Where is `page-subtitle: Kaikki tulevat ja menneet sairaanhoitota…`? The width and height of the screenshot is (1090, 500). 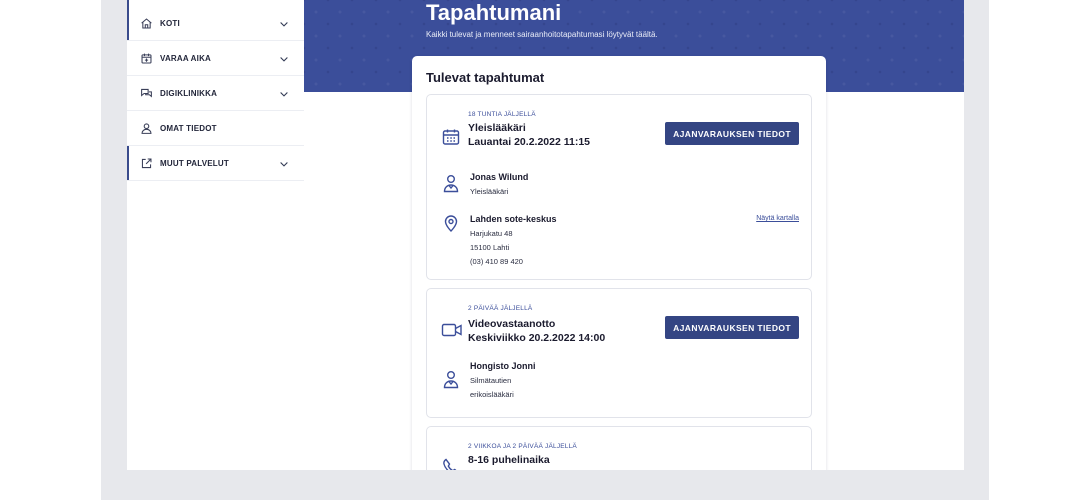
page-subtitle: Kaikki tulevat ja menneet sairaanhoitota… is located at coordinates (542, 34).